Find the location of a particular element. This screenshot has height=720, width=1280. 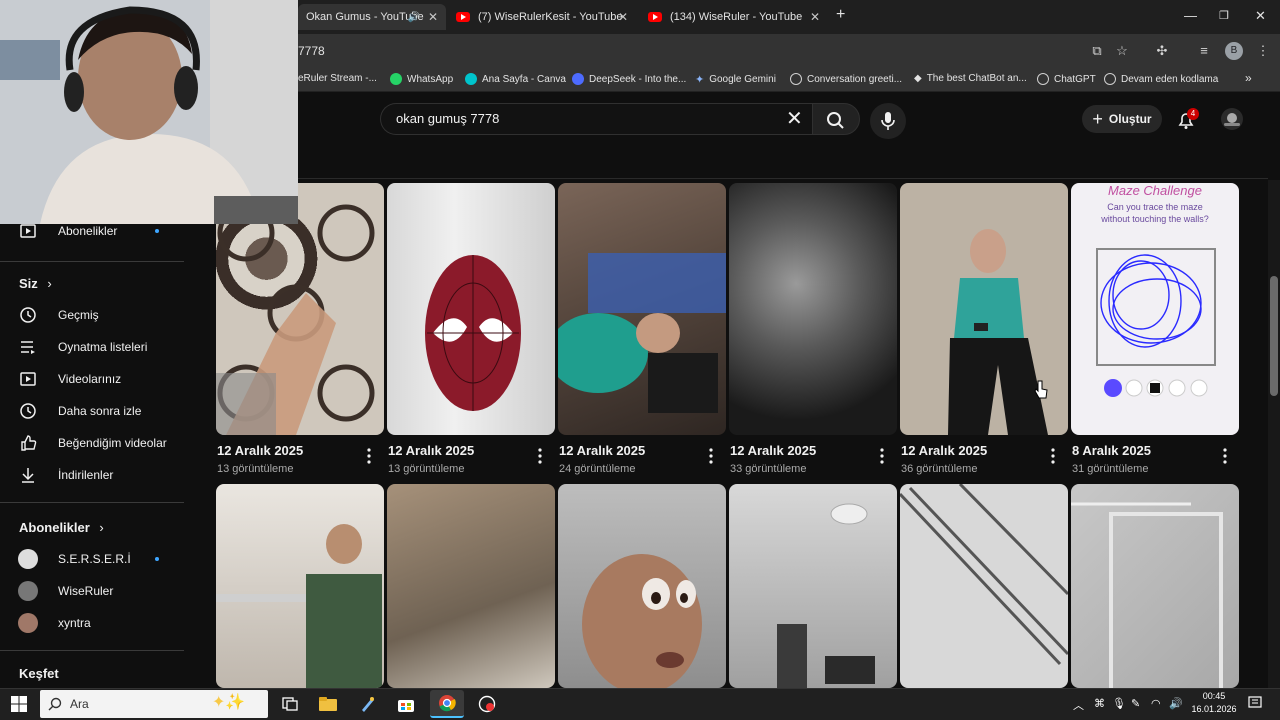

spiderman-mask is located at coordinates (473, 333).